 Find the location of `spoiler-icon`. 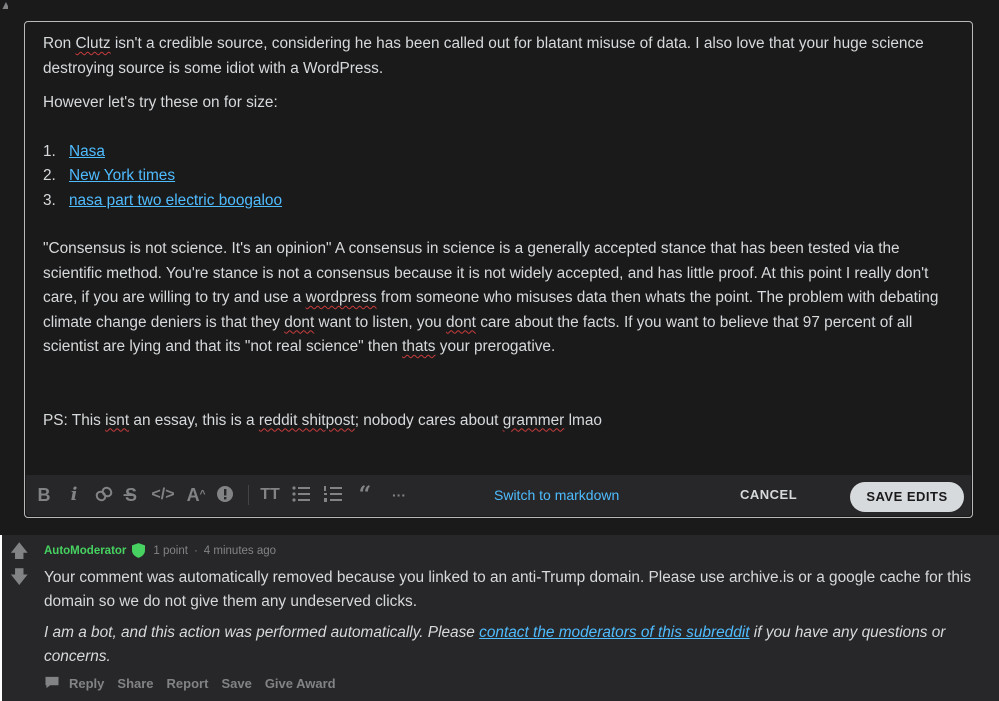

spoiler-icon is located at coordinates (225, 496).